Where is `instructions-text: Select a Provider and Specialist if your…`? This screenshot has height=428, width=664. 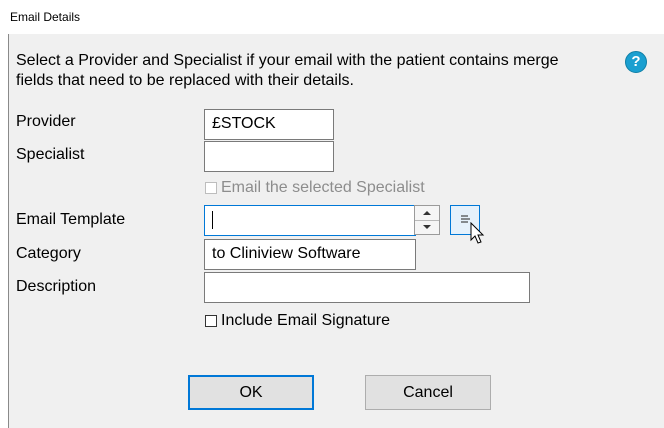
instructions-text: Select a Provider and Specialist if your… is located at coordinates (287, 70).